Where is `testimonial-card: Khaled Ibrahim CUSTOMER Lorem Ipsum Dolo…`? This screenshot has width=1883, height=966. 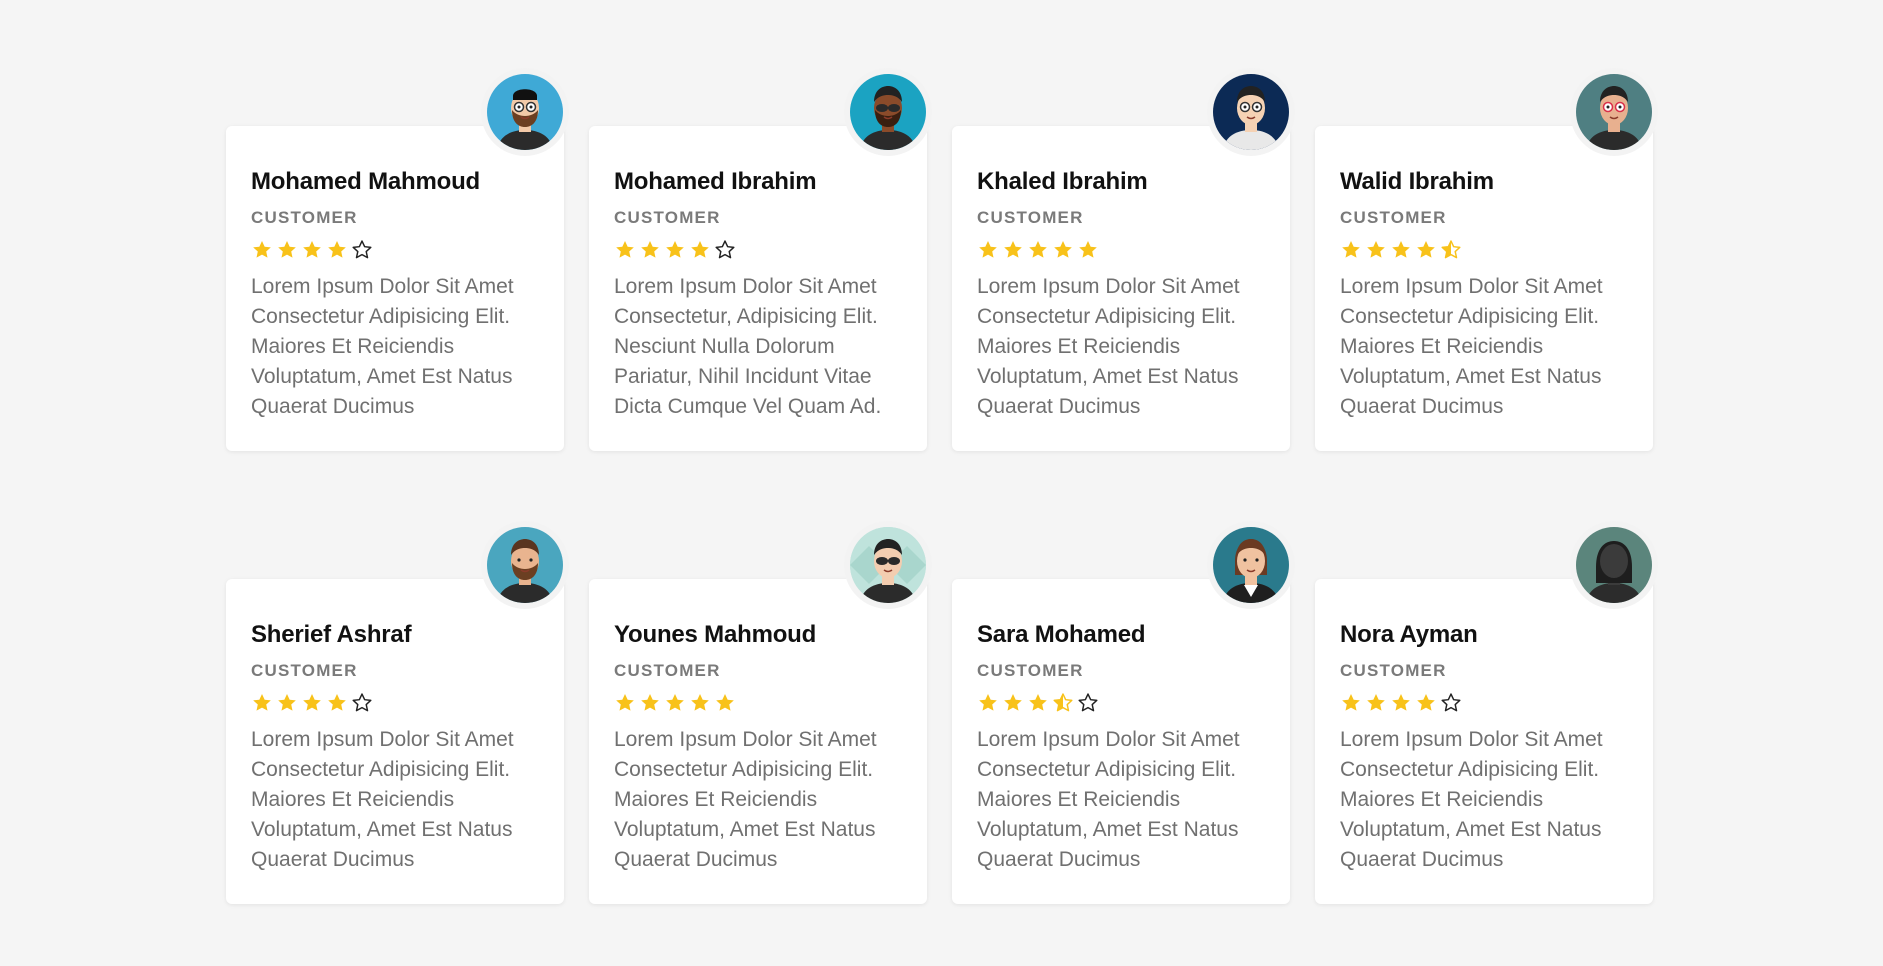 testimonial-card: Khaled Ibrahim CUSTOMER Lorem Ipsum Dolo… is located at coordinates (1123, 259).